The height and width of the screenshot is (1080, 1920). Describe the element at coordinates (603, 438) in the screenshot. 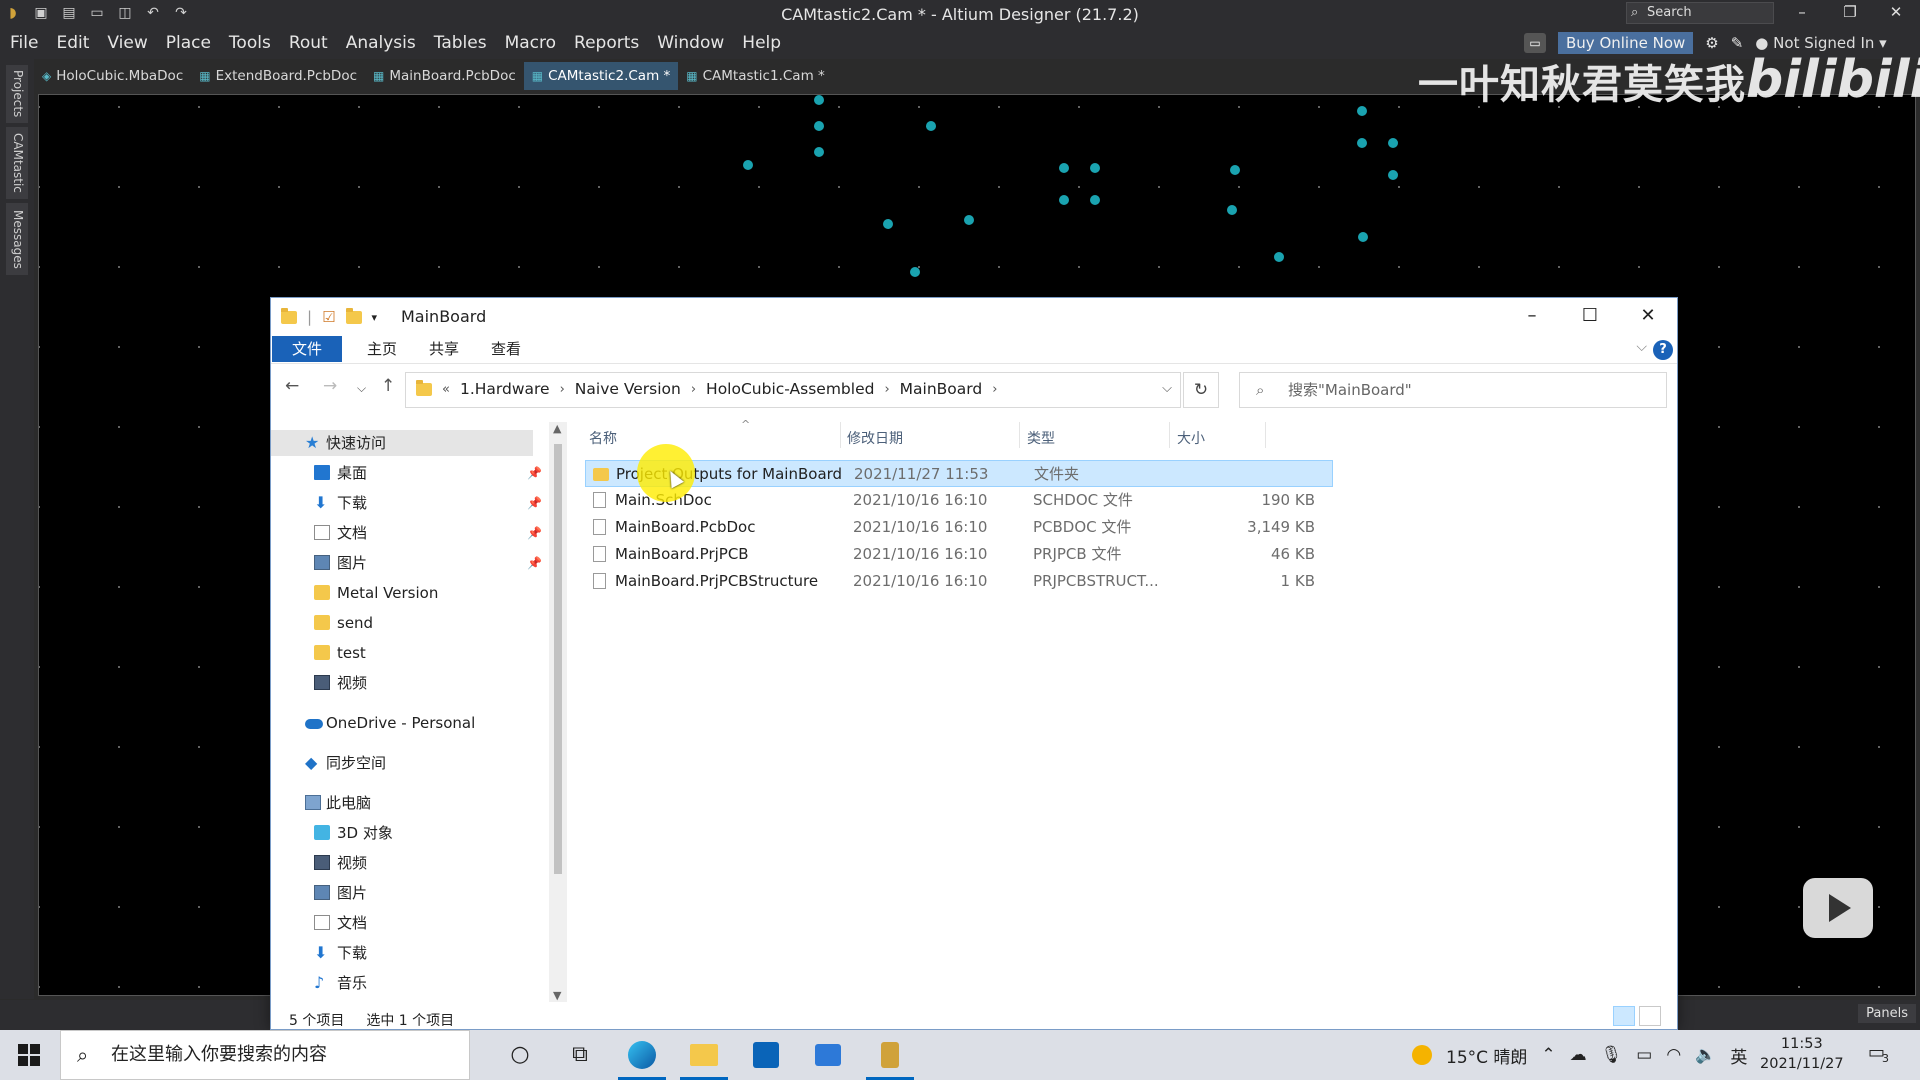

I see `column-name: 名称` at that location.